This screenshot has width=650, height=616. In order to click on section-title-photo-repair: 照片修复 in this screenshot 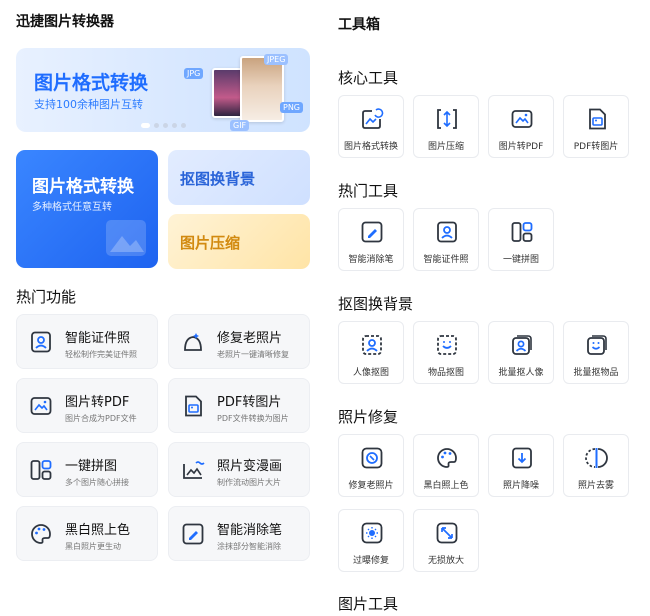, I will do `click(368, 417)`.